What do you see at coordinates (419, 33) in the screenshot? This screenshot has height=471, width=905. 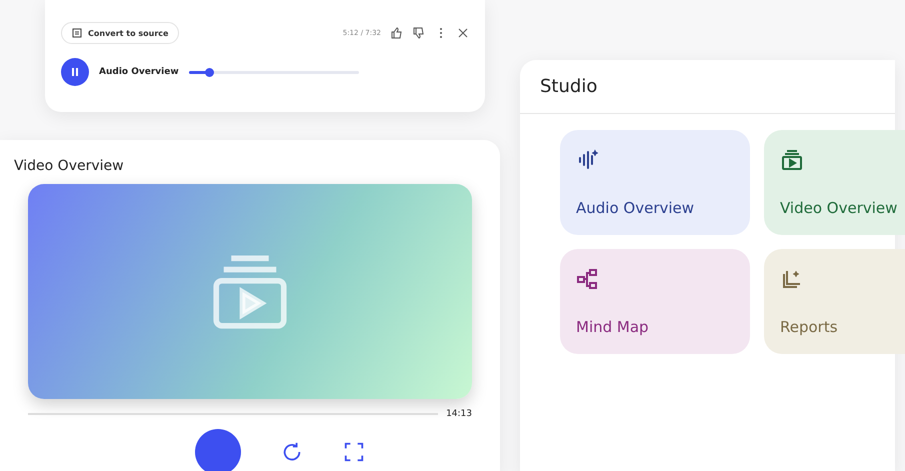 I see `thumbs-down-icon` at bounding box center [419, 33].